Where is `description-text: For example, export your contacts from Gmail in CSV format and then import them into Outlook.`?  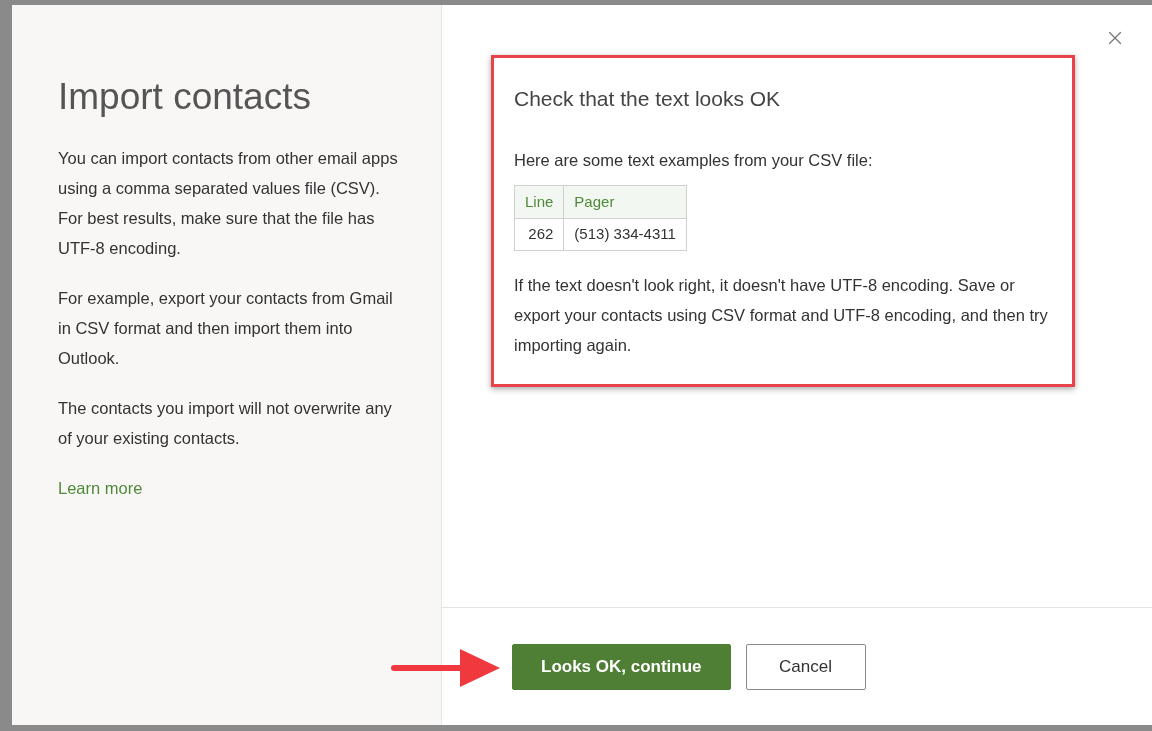 description-text: For example, export your contacts from Gmail in CSV format and then import them into Outlook. is located at coordinates (226, 328).